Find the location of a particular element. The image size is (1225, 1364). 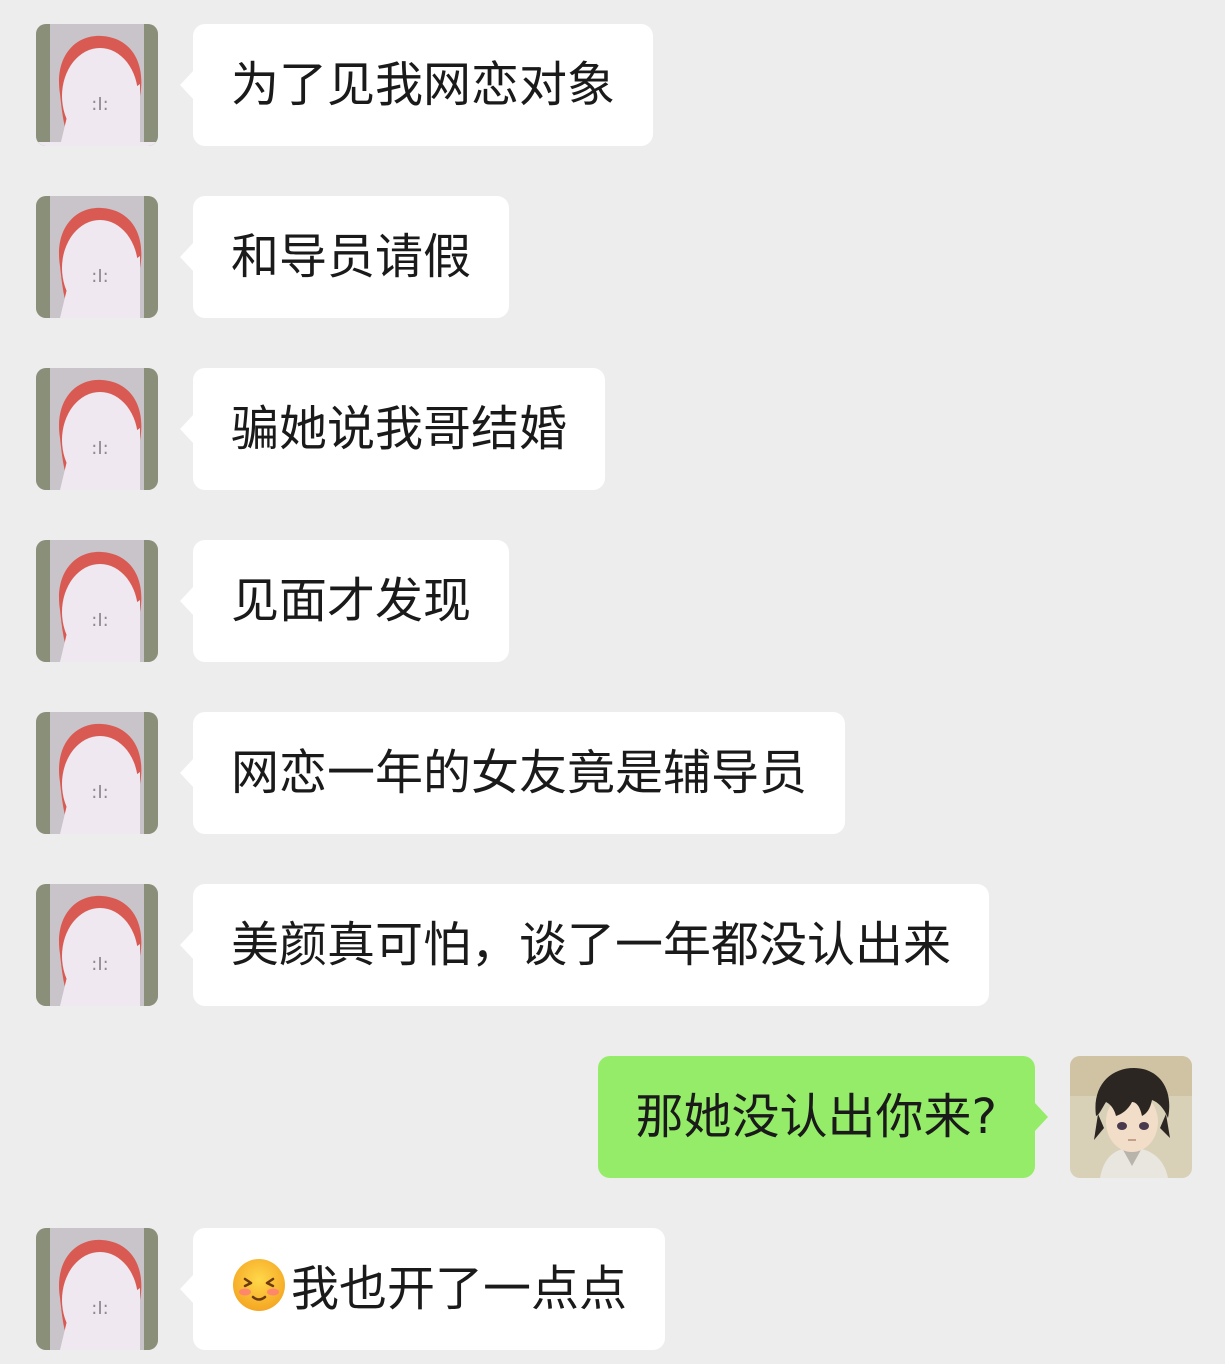

message-row: :I: 我也开了一点点 is located at coordinates (612, 1289).